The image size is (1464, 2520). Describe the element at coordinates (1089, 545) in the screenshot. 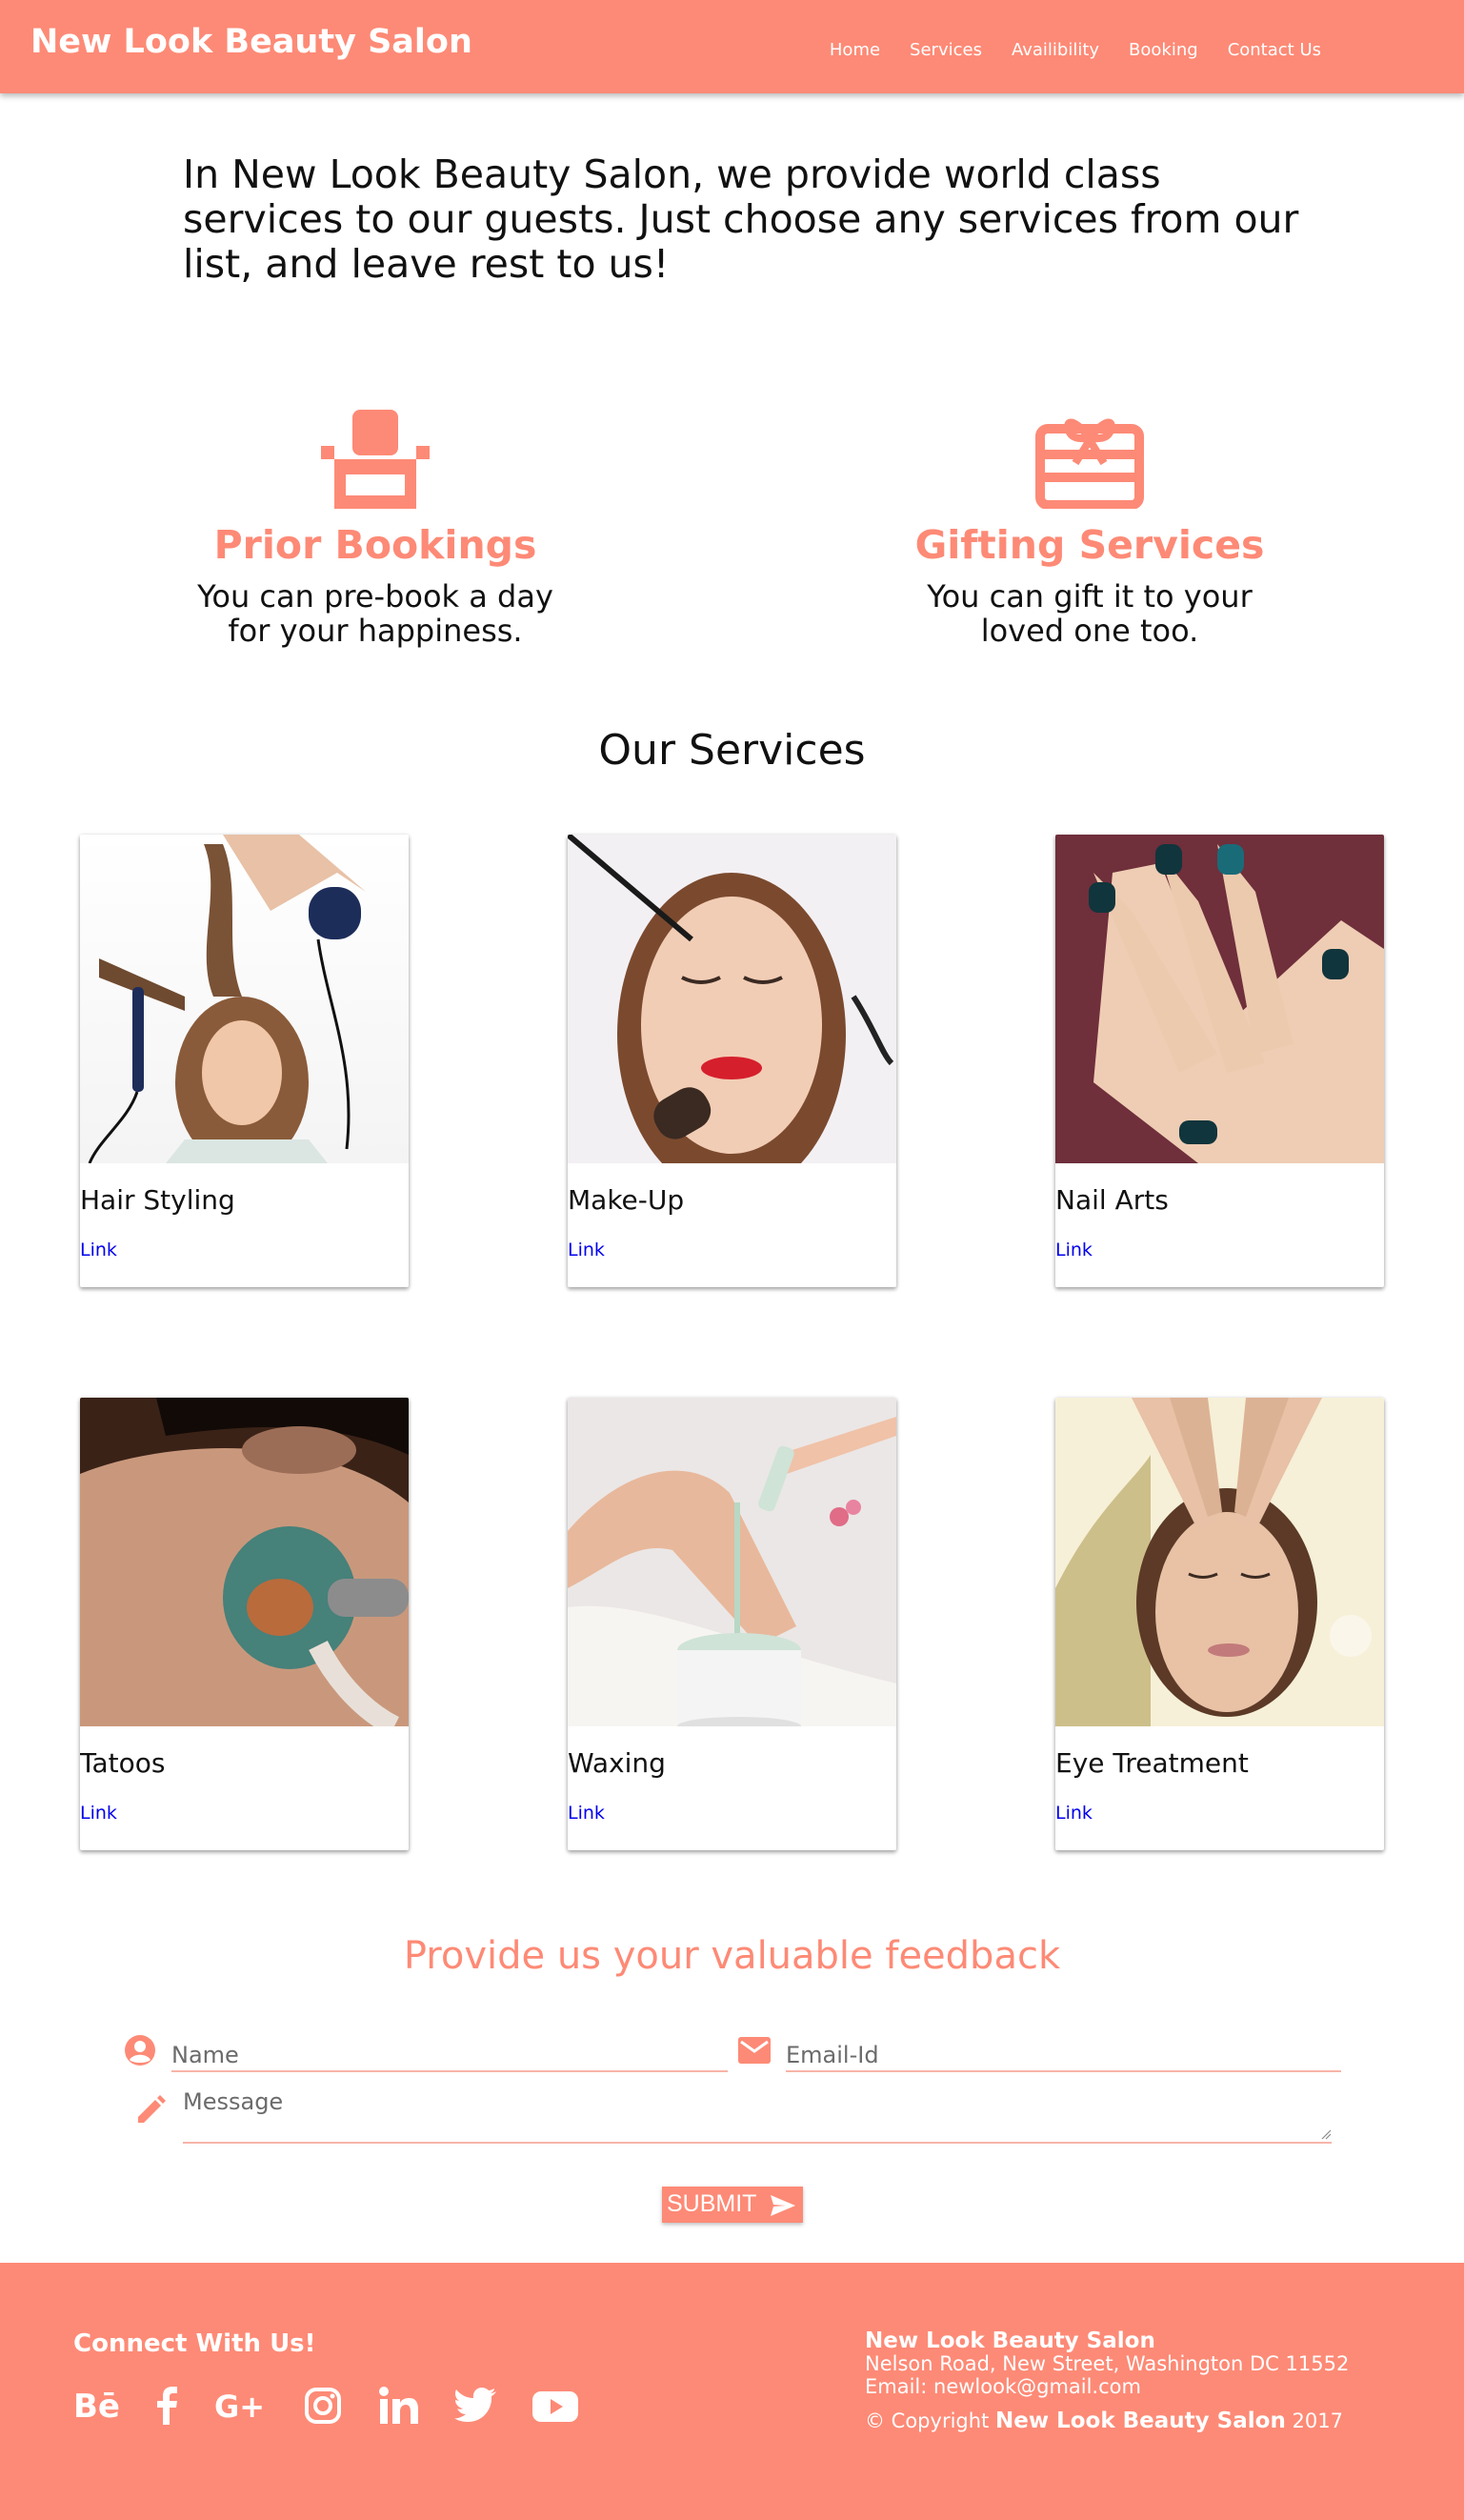

I see `feature-title: Gifting Services` at that location.